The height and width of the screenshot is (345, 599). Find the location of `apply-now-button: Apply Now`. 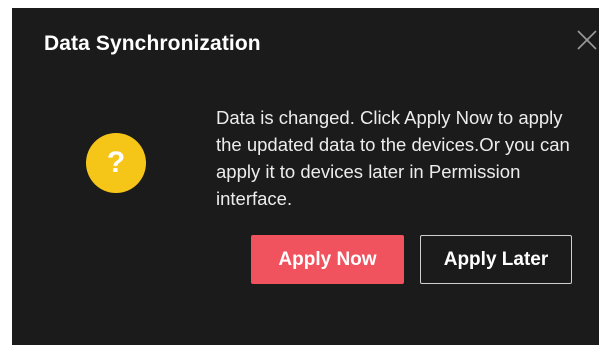

apply-now-button: Apply Now is located at coordinates (327, 259).